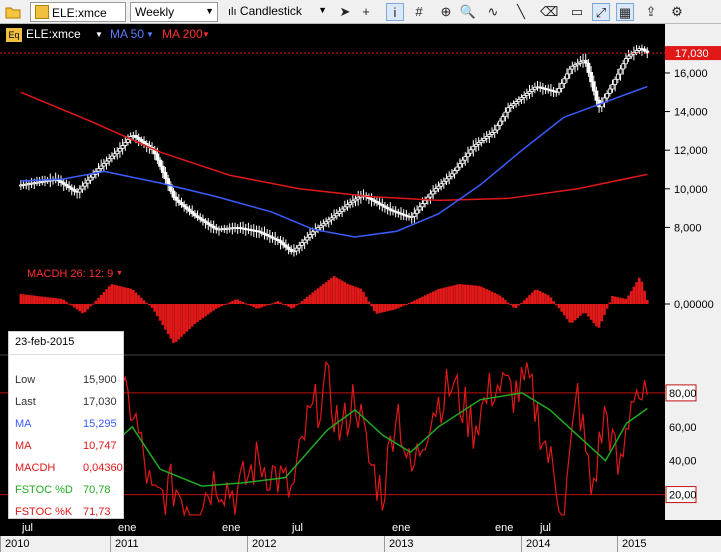 The width and height of the screenshot is (721, 552). I want to click on legend-ma200: MA 200, so click(182, 34).